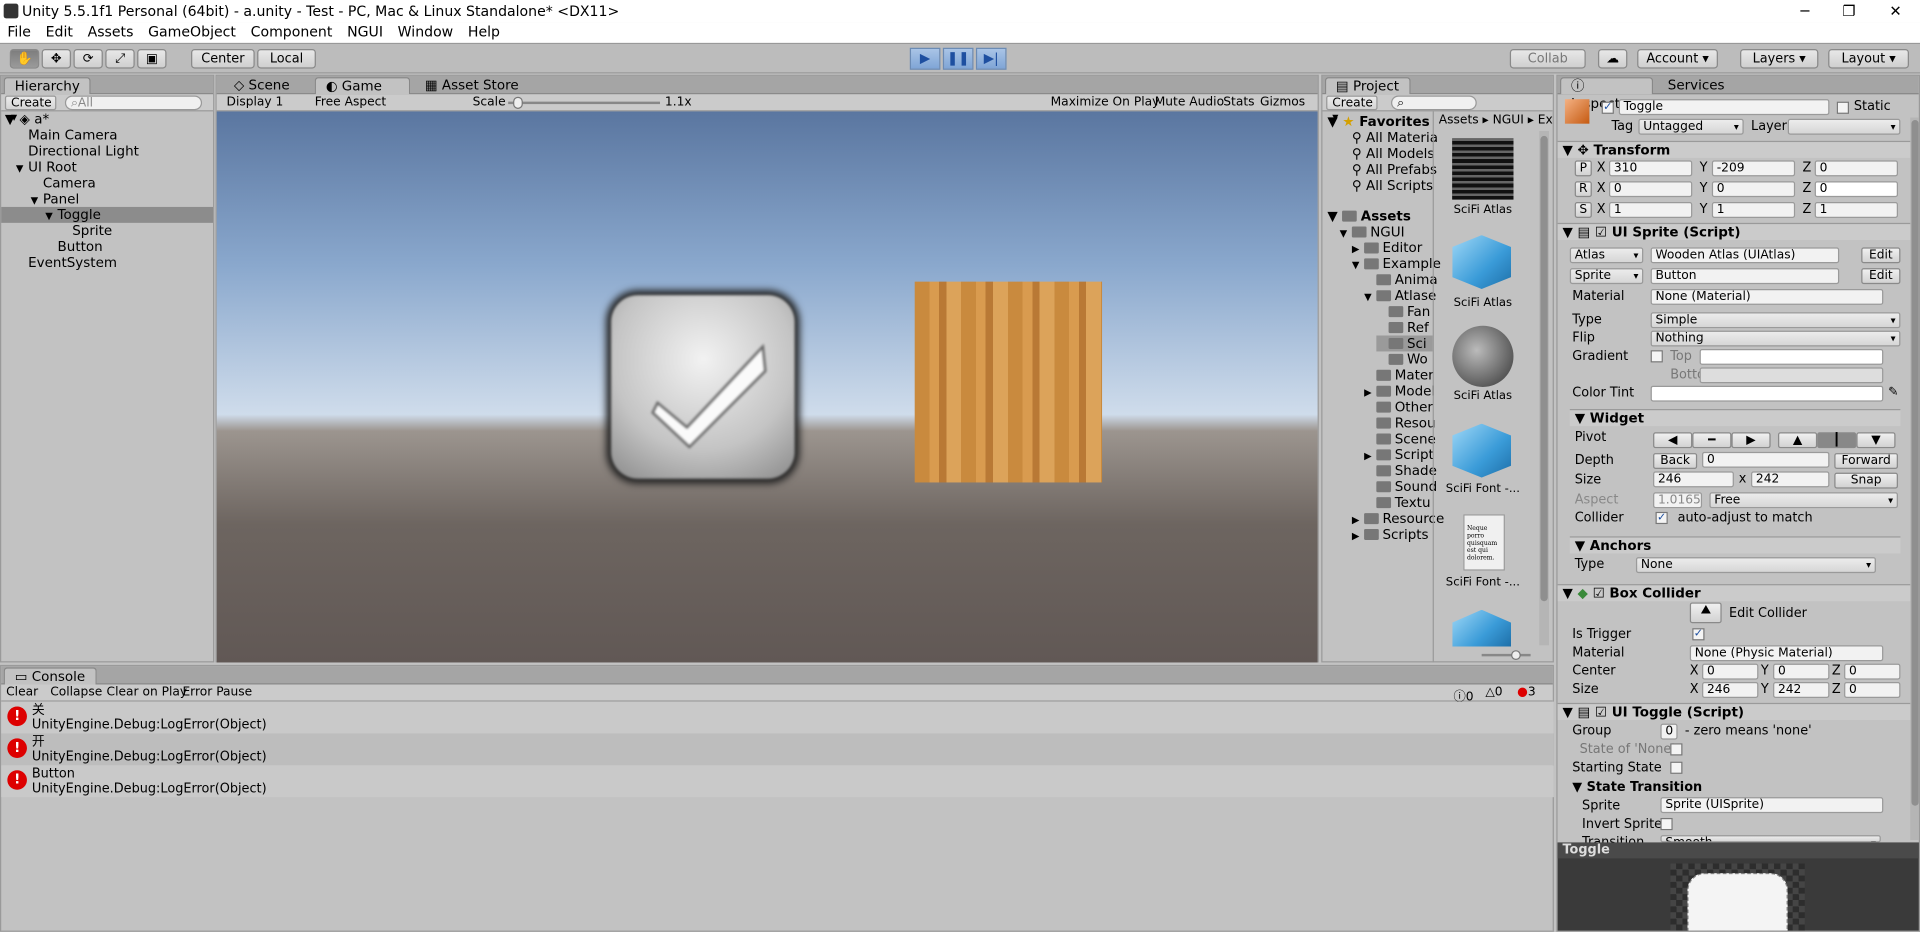  I want to click on close-button: ✕, so click(1895, 11).